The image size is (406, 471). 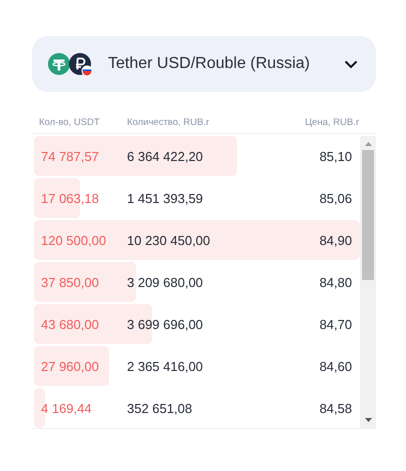 What do you see at coordinates (368, 144) in the screenshot?
I see `scroll-up-icon` at bounding box center [368, 144].